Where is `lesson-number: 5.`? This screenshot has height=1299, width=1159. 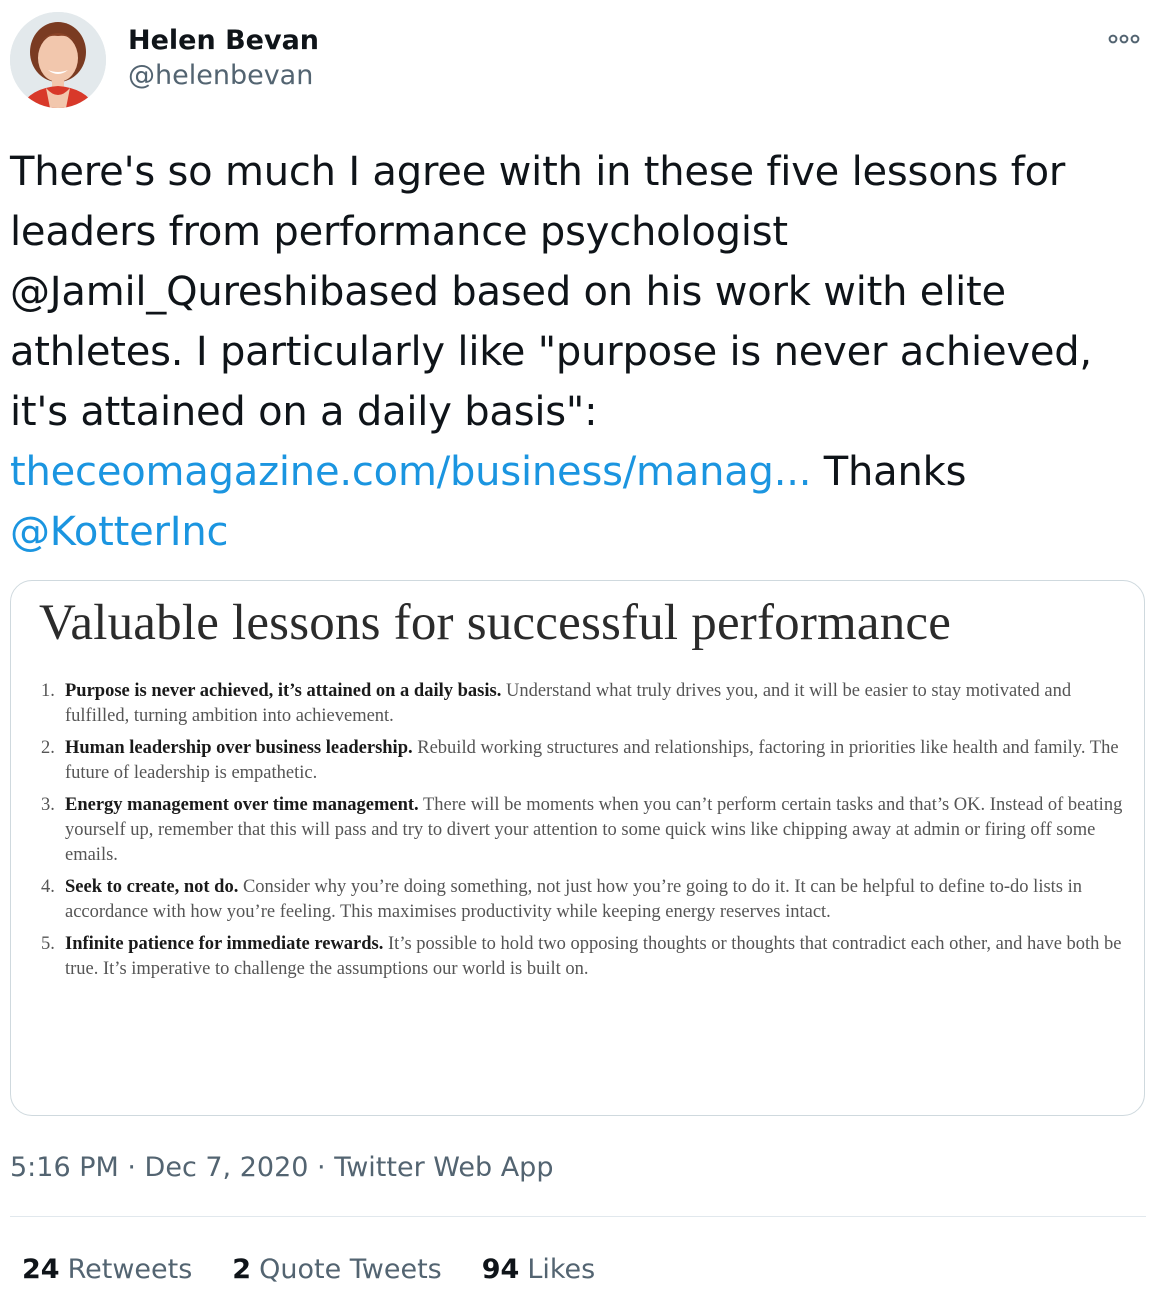
lesson-number: 5. is located at coordinates (48, 944).